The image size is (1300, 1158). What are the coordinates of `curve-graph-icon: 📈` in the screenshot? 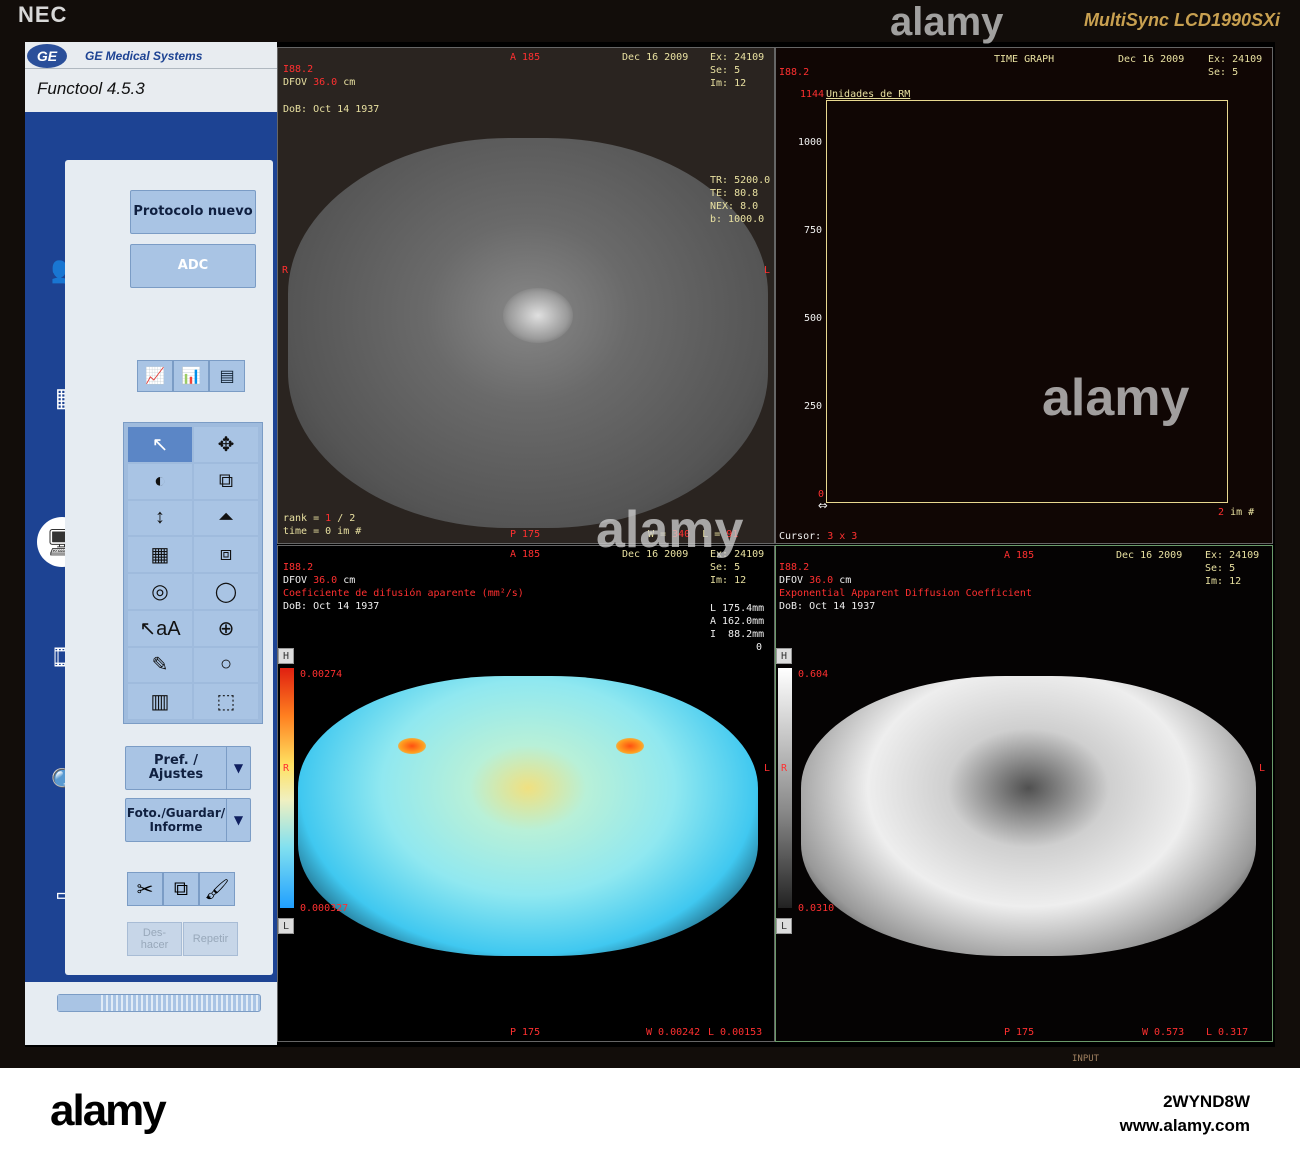 It's located at (155, 376).